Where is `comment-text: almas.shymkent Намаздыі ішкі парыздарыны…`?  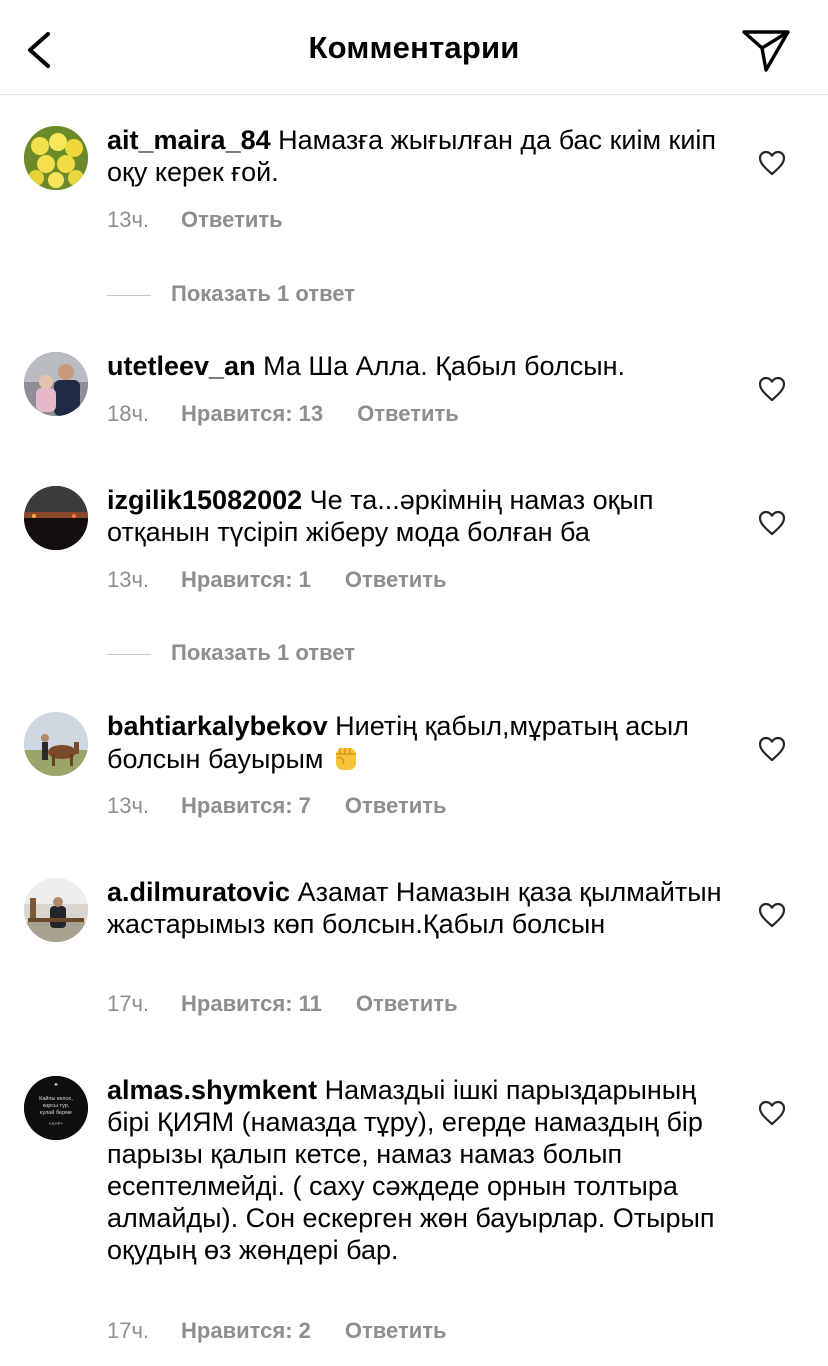 comment-text: almas.shymkent Намаздыі ішкі парыздарыны… is located at coordinates (417, 1170).